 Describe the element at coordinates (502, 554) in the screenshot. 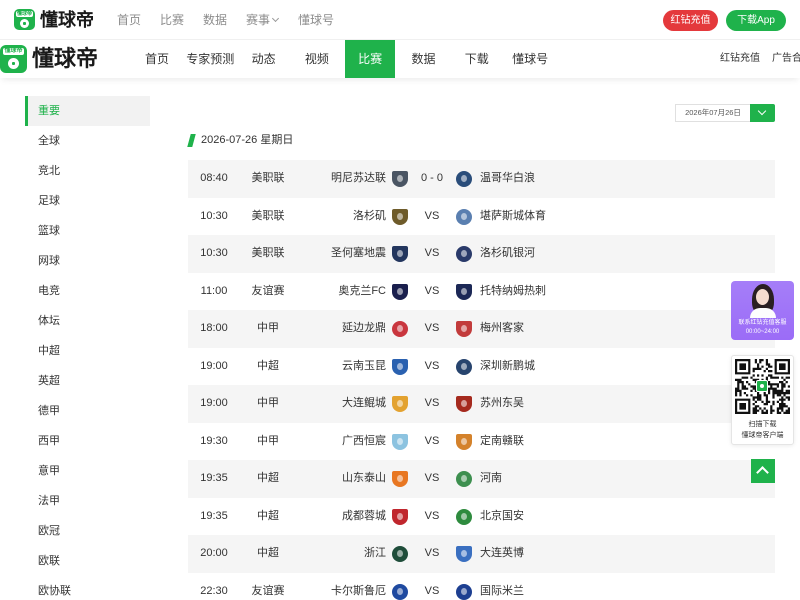

I see `away-team-name: 大连英博` at that location.